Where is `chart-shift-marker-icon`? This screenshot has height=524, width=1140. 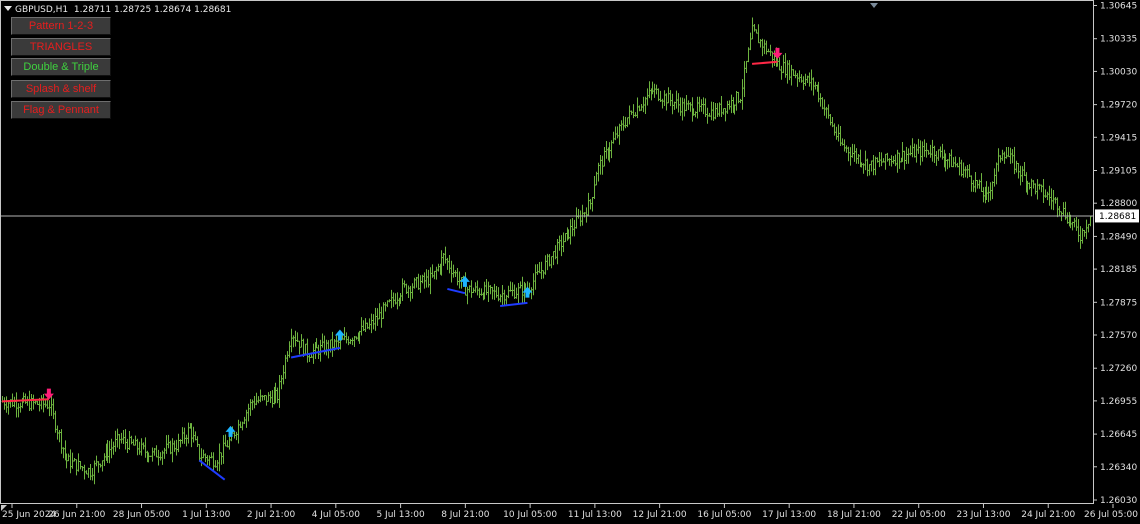
chart-shift-marker-icon is located at coordinates (874, 5).